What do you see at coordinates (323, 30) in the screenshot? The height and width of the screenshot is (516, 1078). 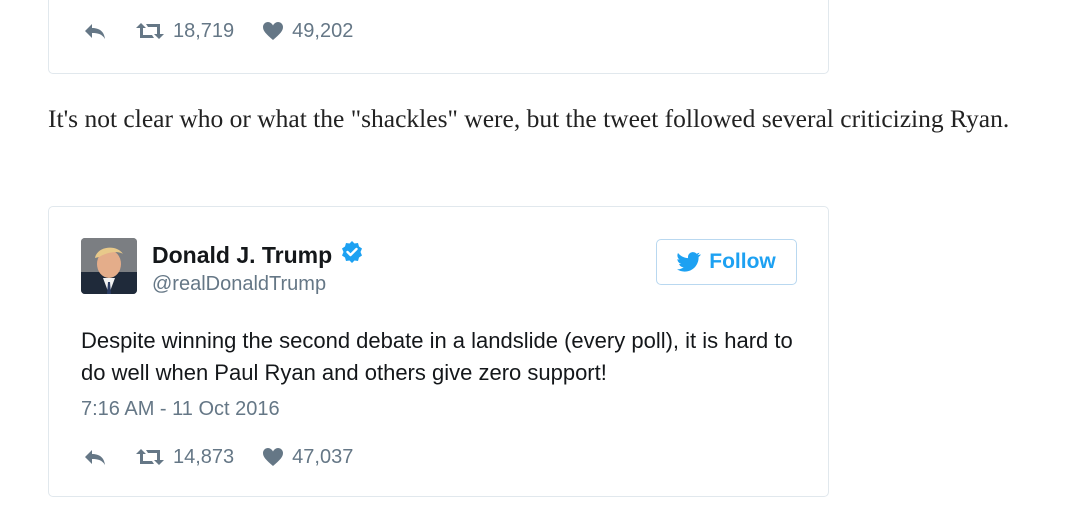 I see `like-count: 49,202` at bounding box center [323, 30].